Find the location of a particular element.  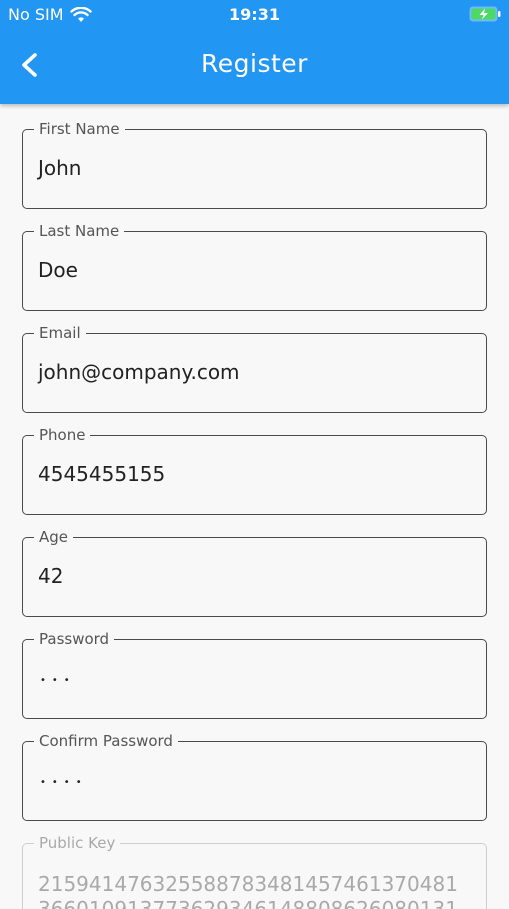

phone-label: Phone is located at coordinates (62, 435).